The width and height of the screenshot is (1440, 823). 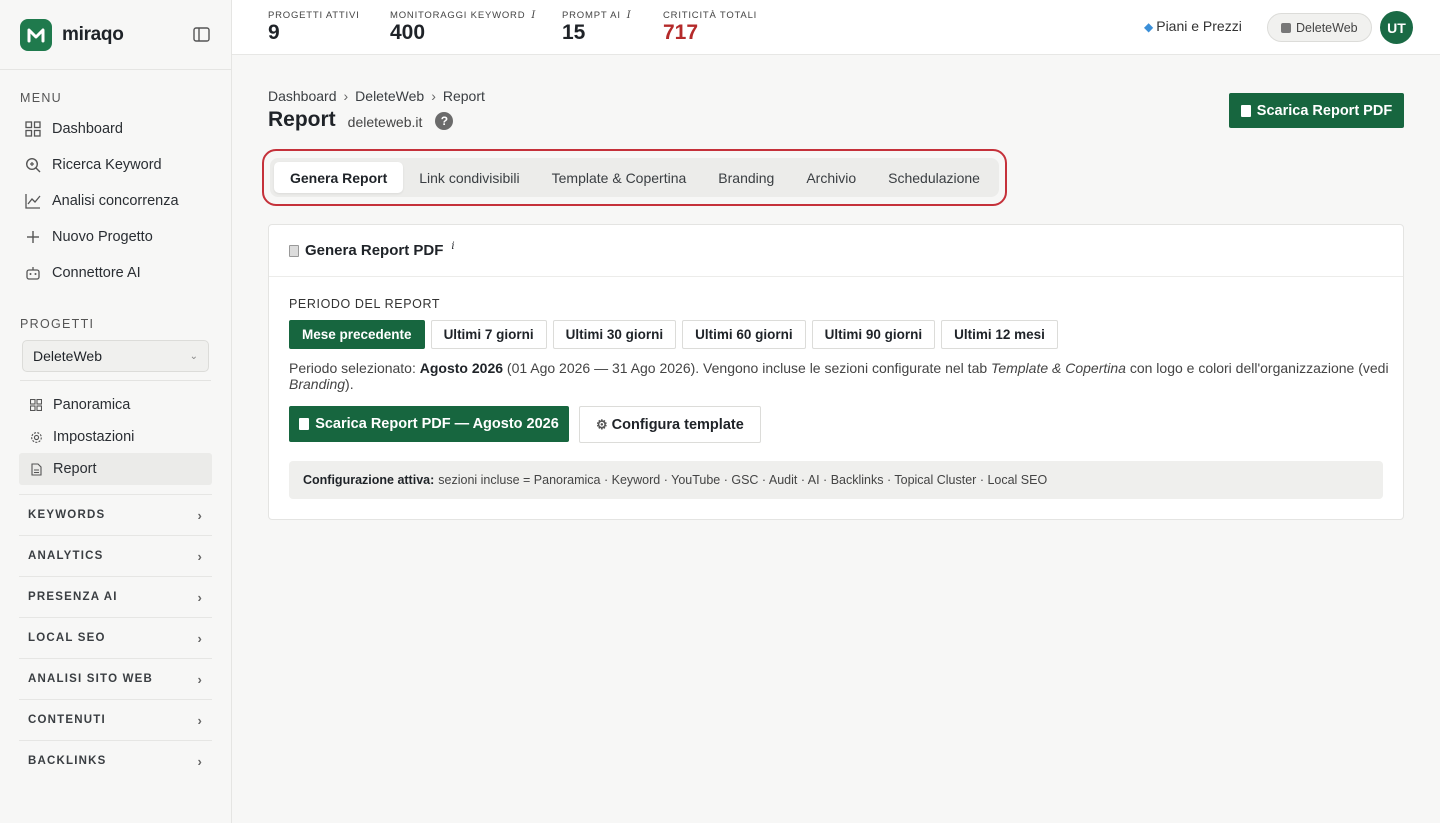 What do you see at coordinates (614, 334) in the screenshot?
I see `period-ultimi-30-giorni: Ultimi 30 giorni` at bounding box center [614, 334].